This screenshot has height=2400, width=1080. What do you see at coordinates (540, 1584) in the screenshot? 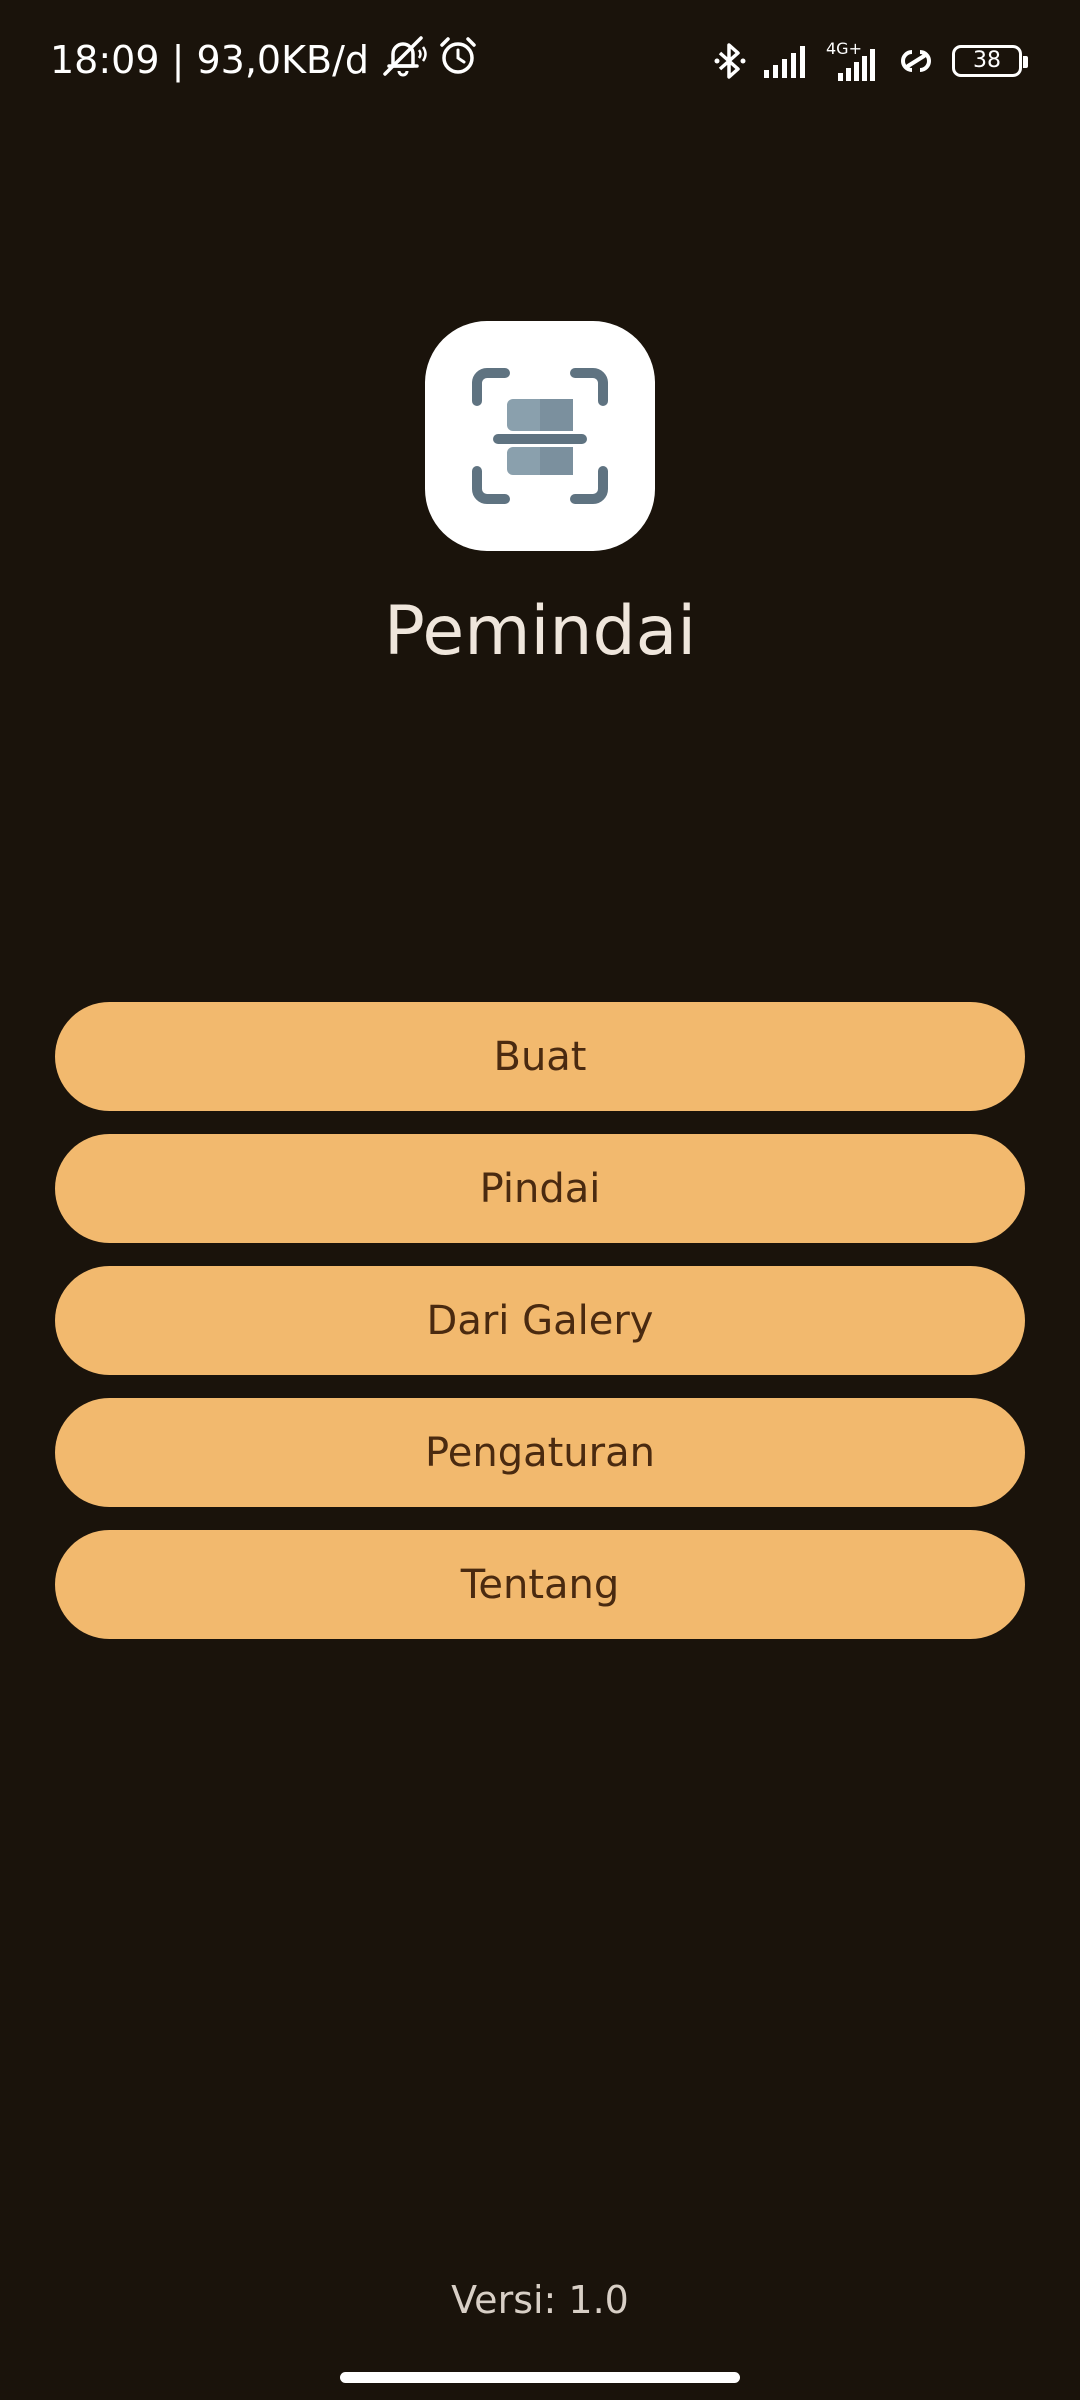
I see `about-button: Tentang` at bounding box center [540, 1584].